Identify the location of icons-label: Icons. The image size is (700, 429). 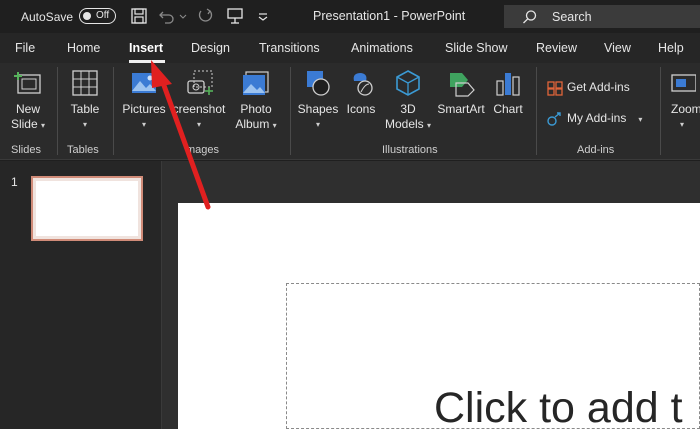
(361, 109).